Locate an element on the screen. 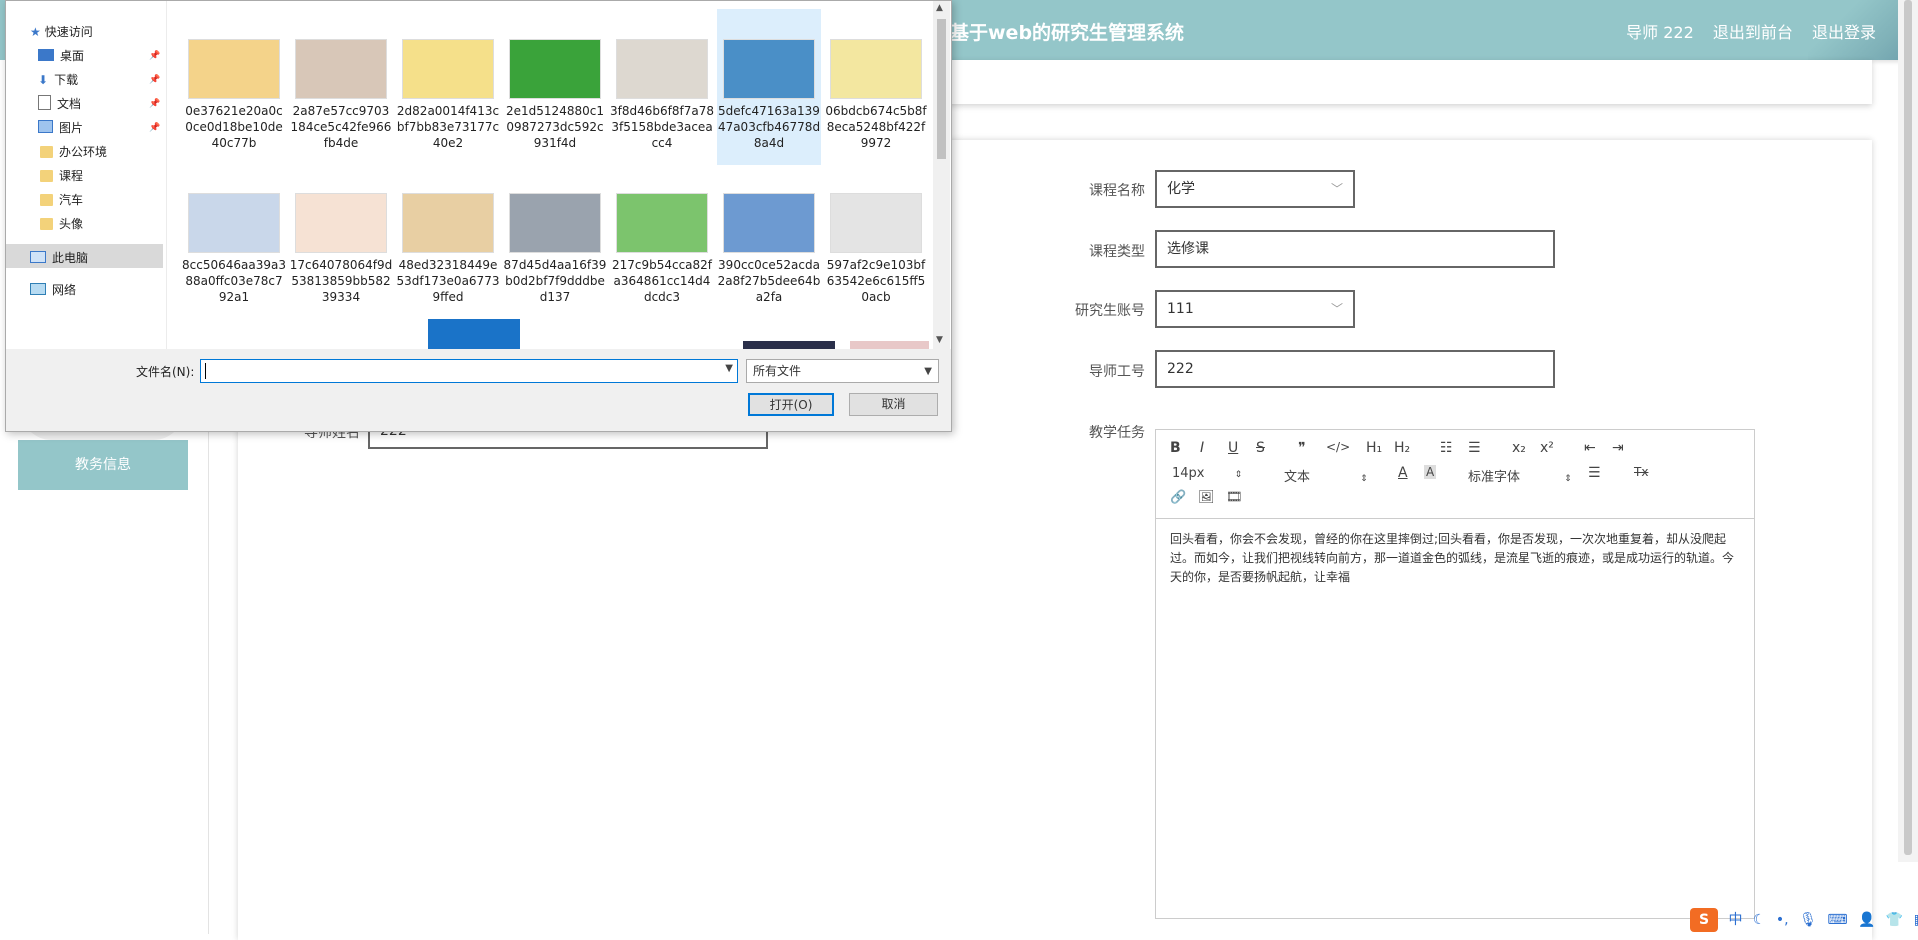 The height and width of the screenshot is (940, 1918). background-color-icon: A is located at coordinates (1430, 472).